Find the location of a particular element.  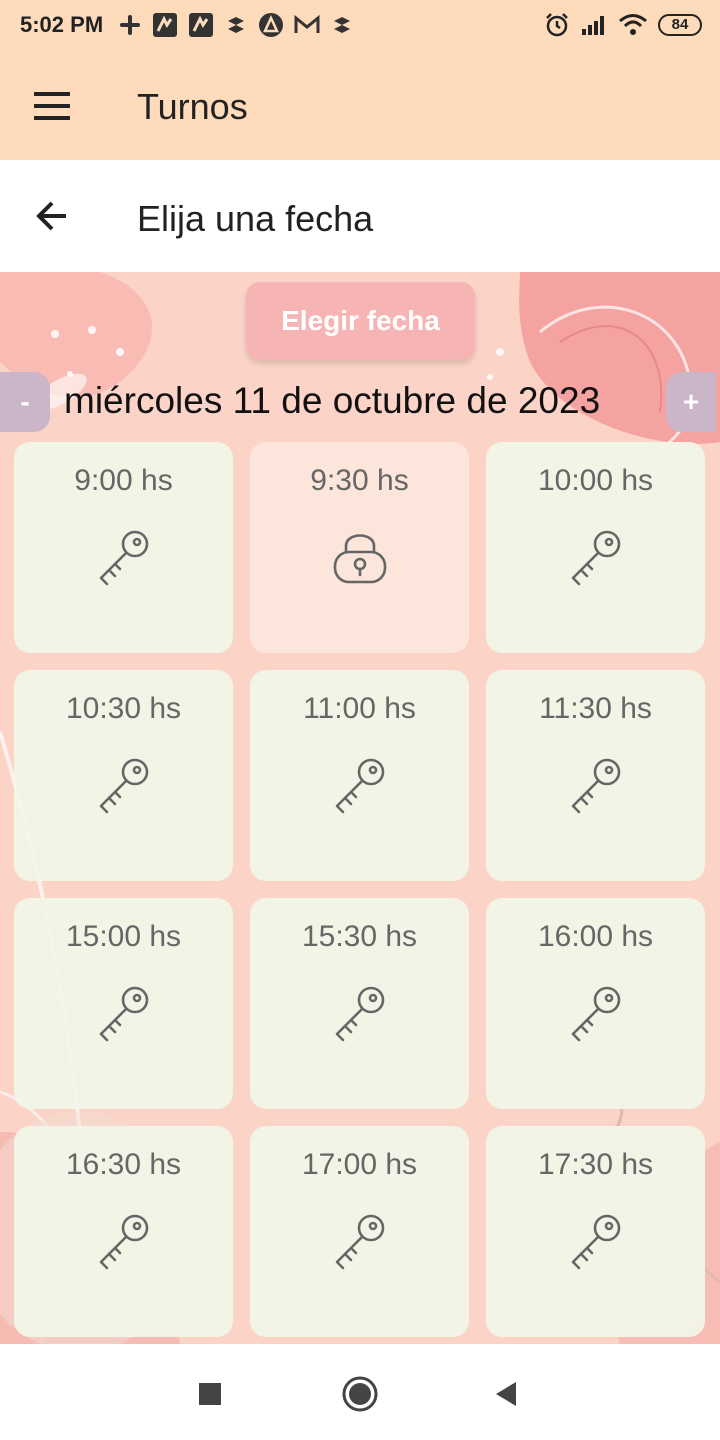

sub-header: Elija una fecha is located at coordinates (360, 216).